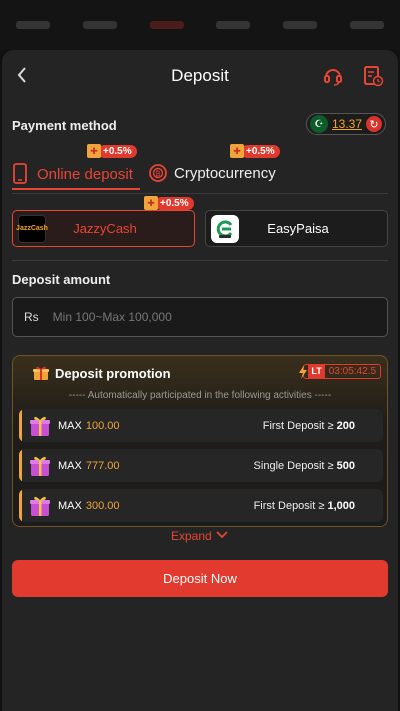 This screenshot has height=711, width=400. I want to click on promotion-item: MAX 777.00 Single Deposit ≥ 500, so click(201, 465).